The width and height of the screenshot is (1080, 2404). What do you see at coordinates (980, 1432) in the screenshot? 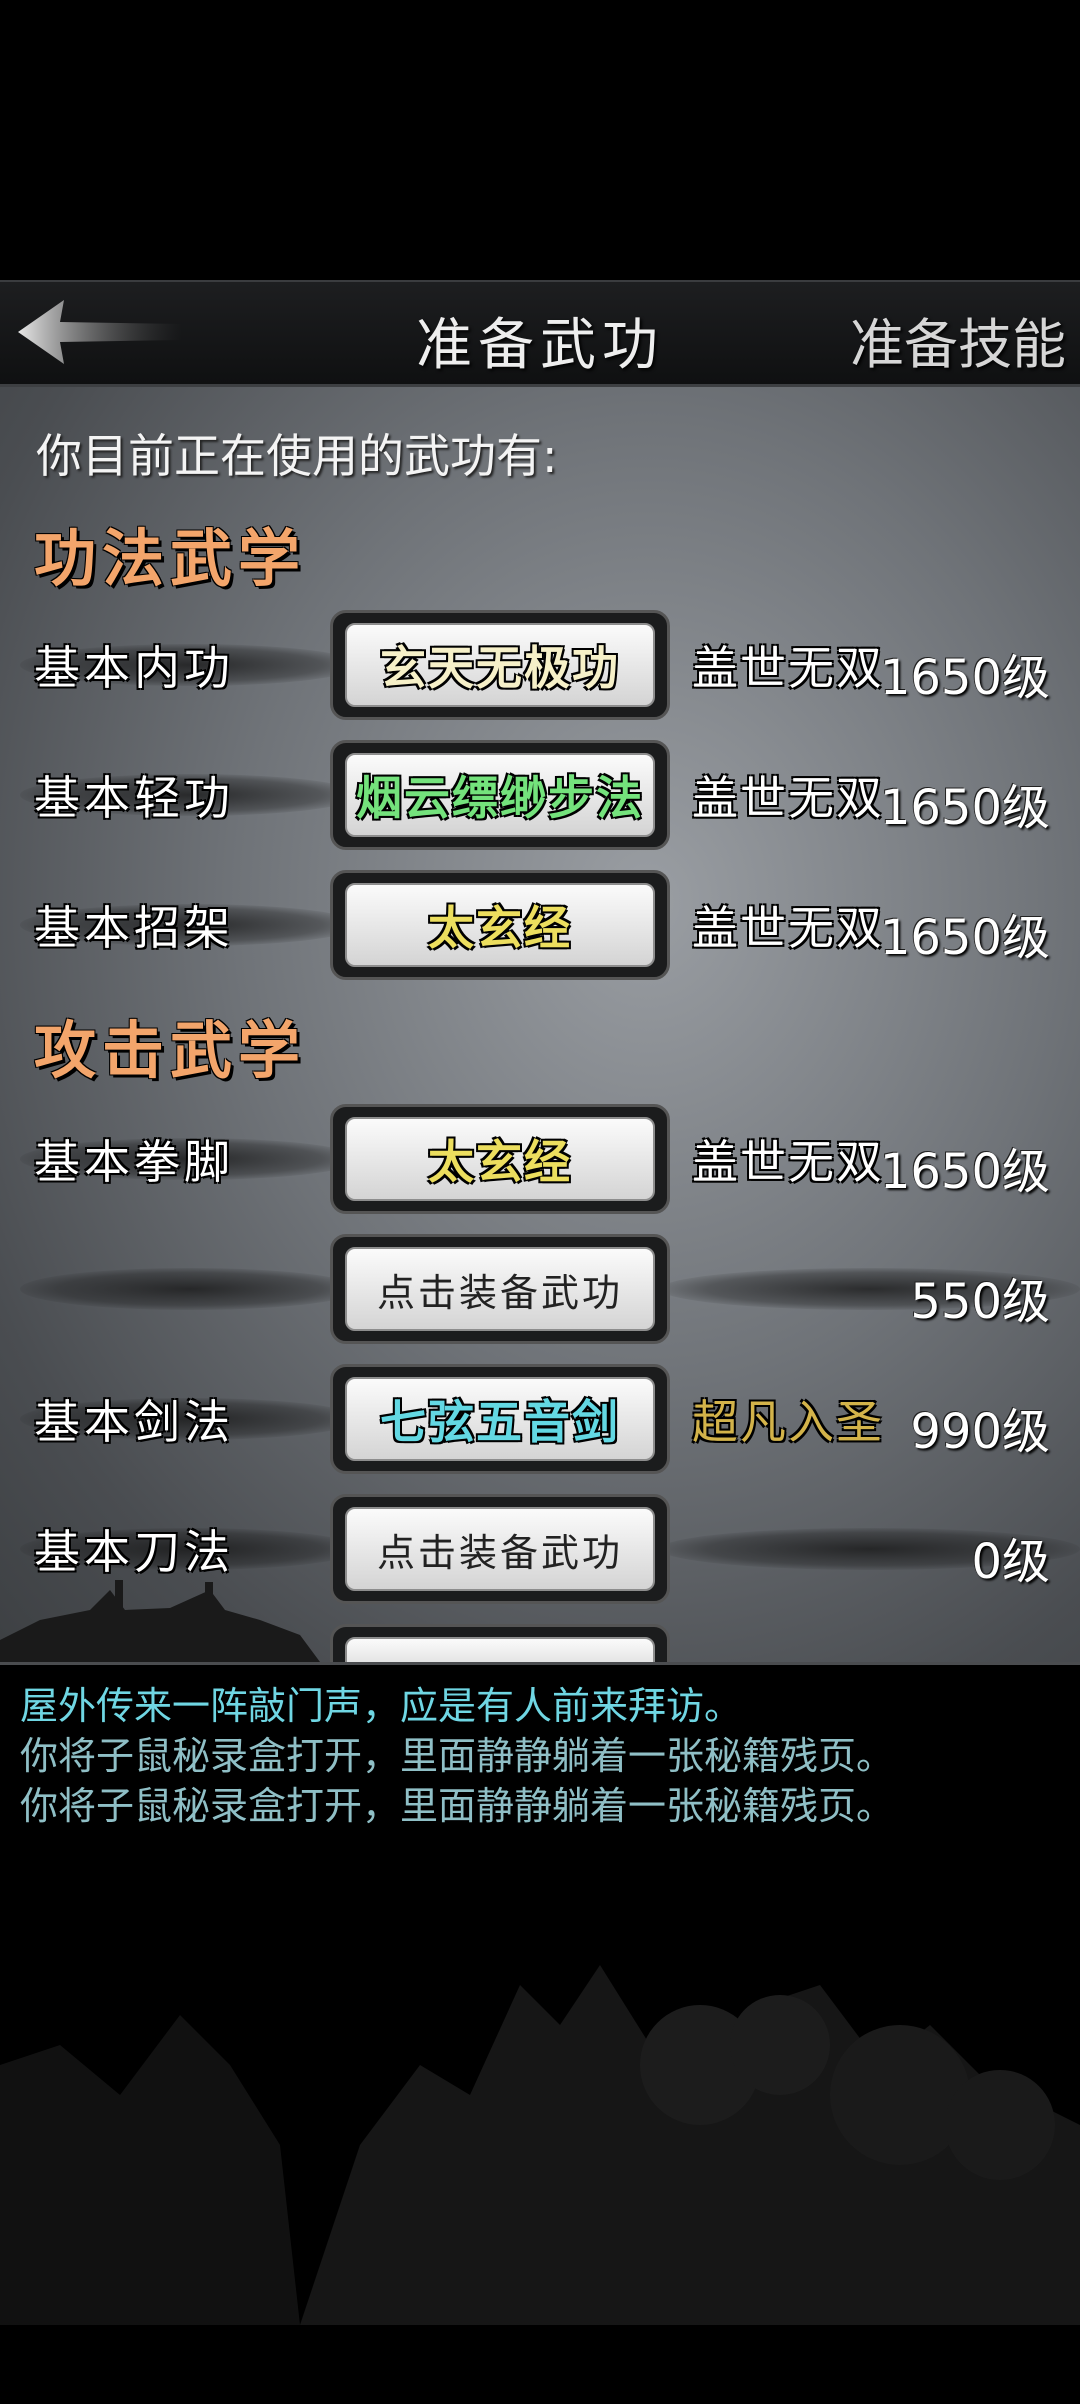
I see `skill-level: 990级` at bounding box center [980, 1432].